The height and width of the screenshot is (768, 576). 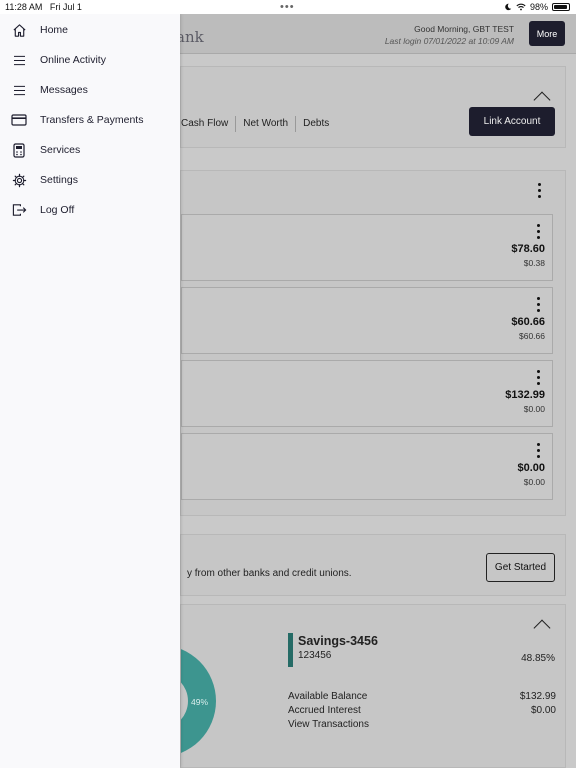 What do you see at coordinates (547, 33) in the screenshot?
I see `more-button: More` at bounding box center [547, 33].